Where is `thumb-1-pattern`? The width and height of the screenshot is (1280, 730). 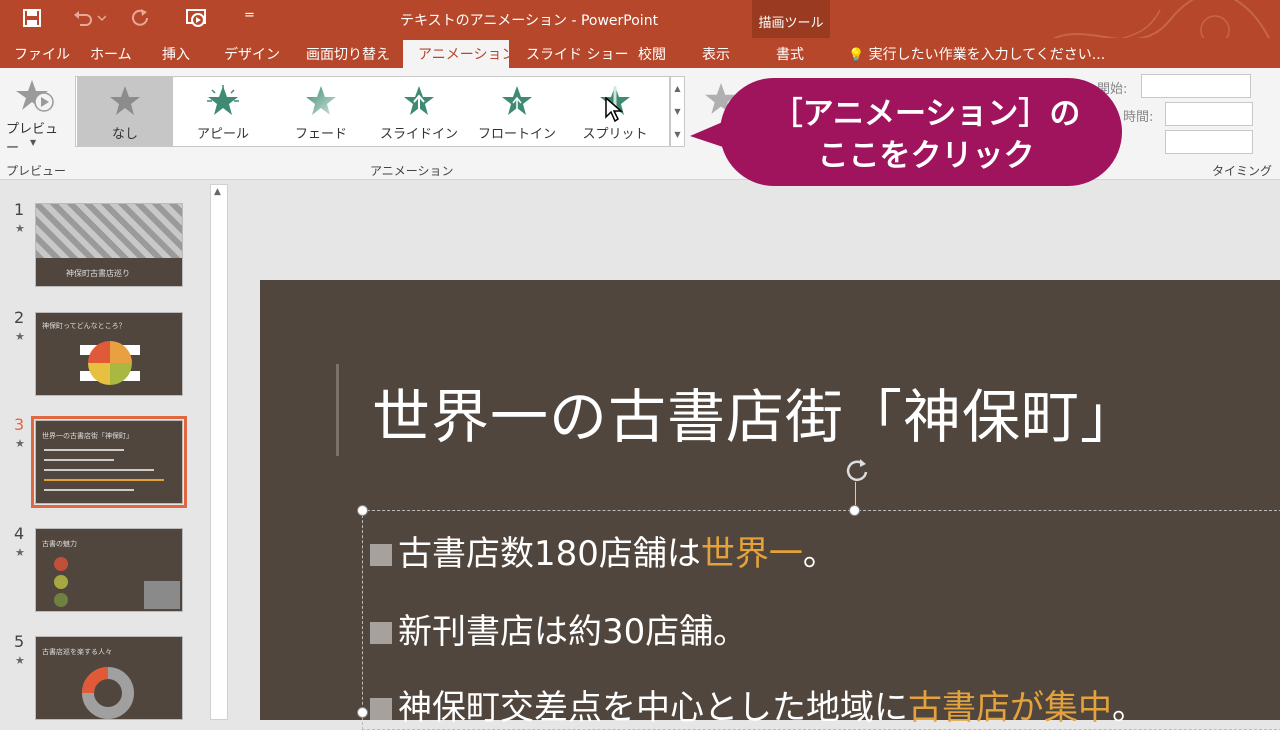 thumb-1-pattern is located at coordinates (109, 231).